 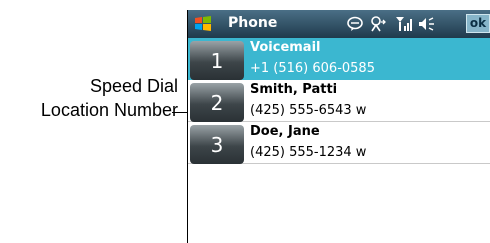 I want to click on signal-icon, so click(x=404, y=24).